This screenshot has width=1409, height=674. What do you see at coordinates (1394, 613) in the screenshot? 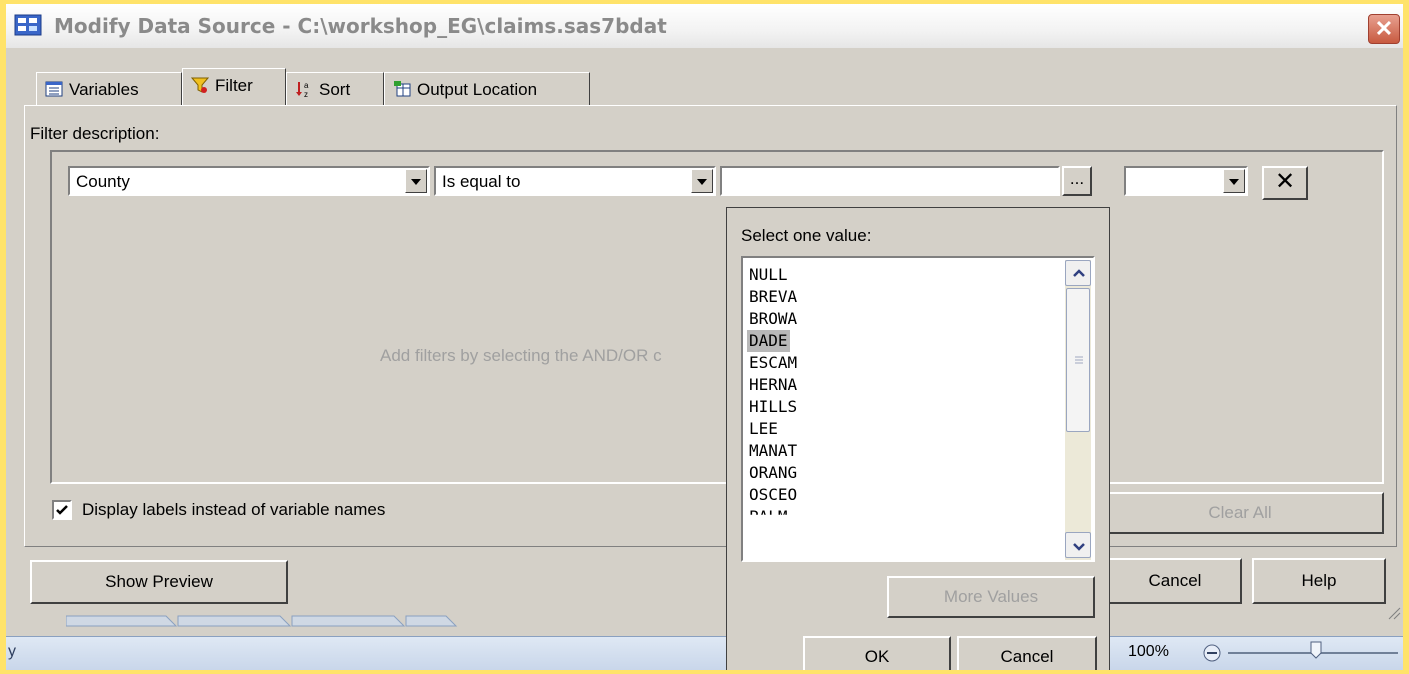
I see `resize-grip-icon` at bounding box center [1394, 613].